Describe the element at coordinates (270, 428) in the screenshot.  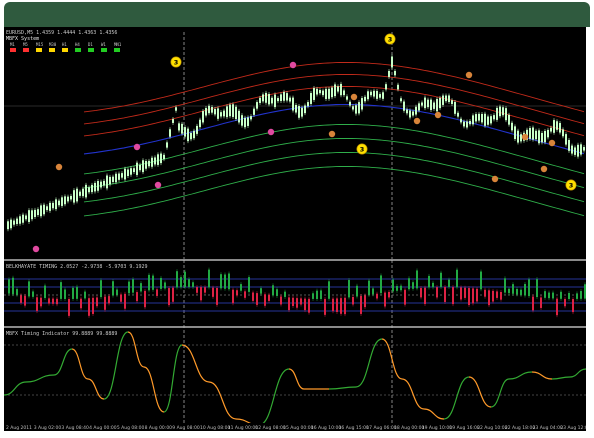
I see `time-axis-label: 12 Aug 08:00` at that location.